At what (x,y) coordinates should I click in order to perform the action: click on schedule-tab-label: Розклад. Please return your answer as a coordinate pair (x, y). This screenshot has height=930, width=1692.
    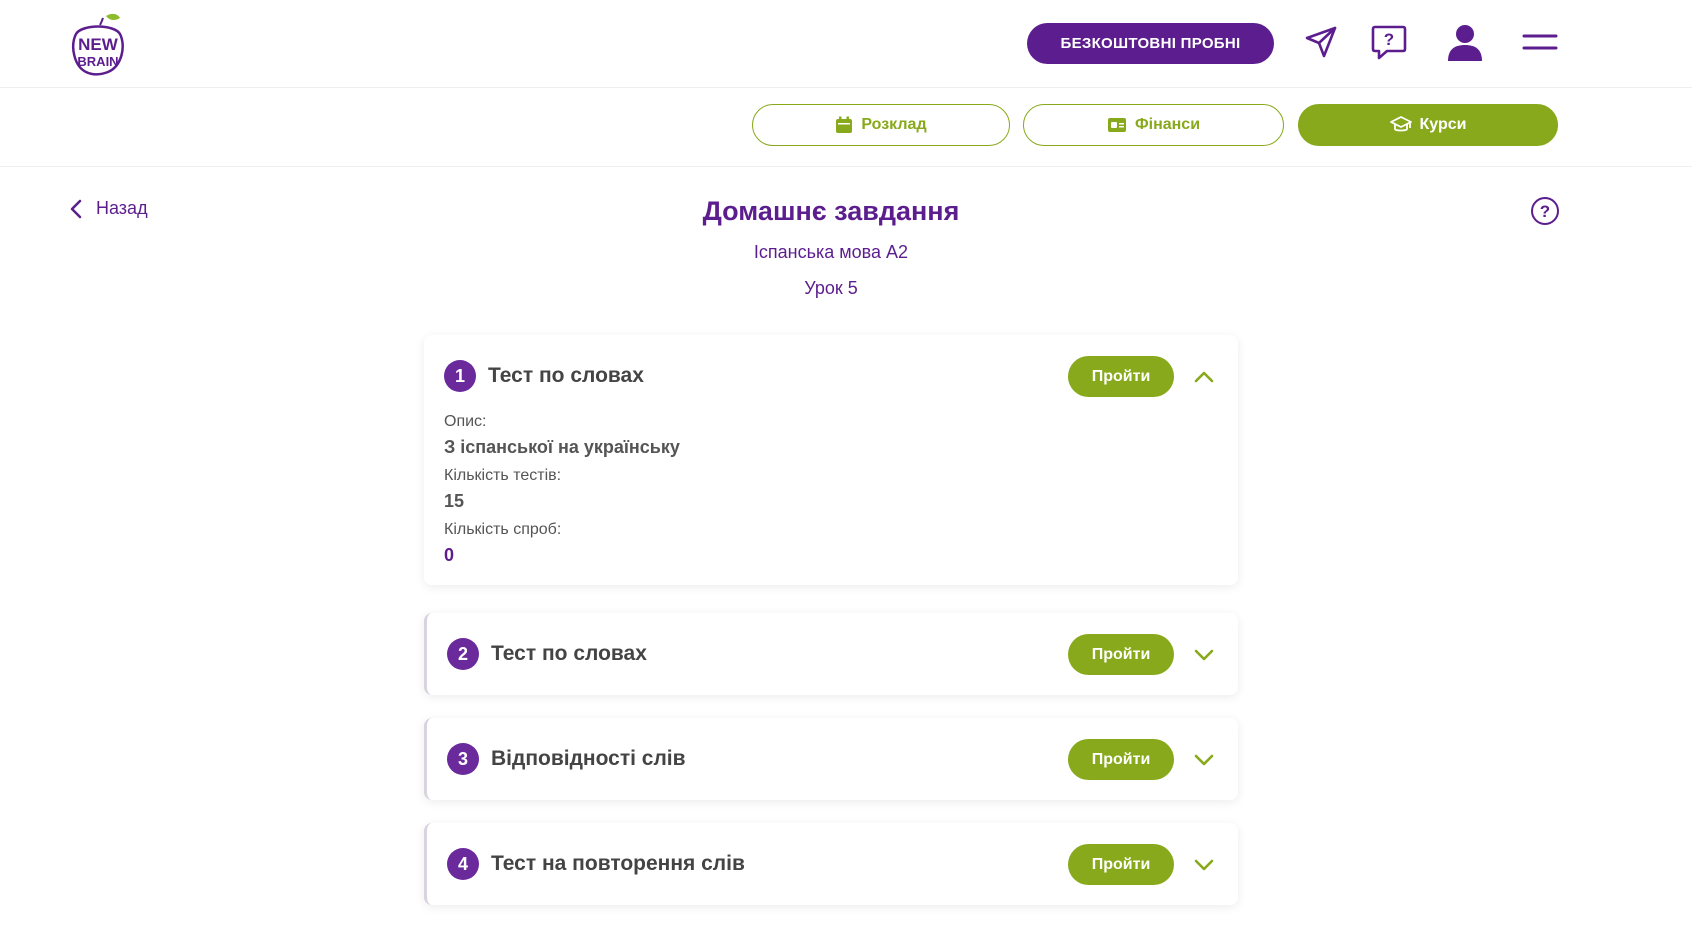
    Looking at the image, I should click on (894, 124).